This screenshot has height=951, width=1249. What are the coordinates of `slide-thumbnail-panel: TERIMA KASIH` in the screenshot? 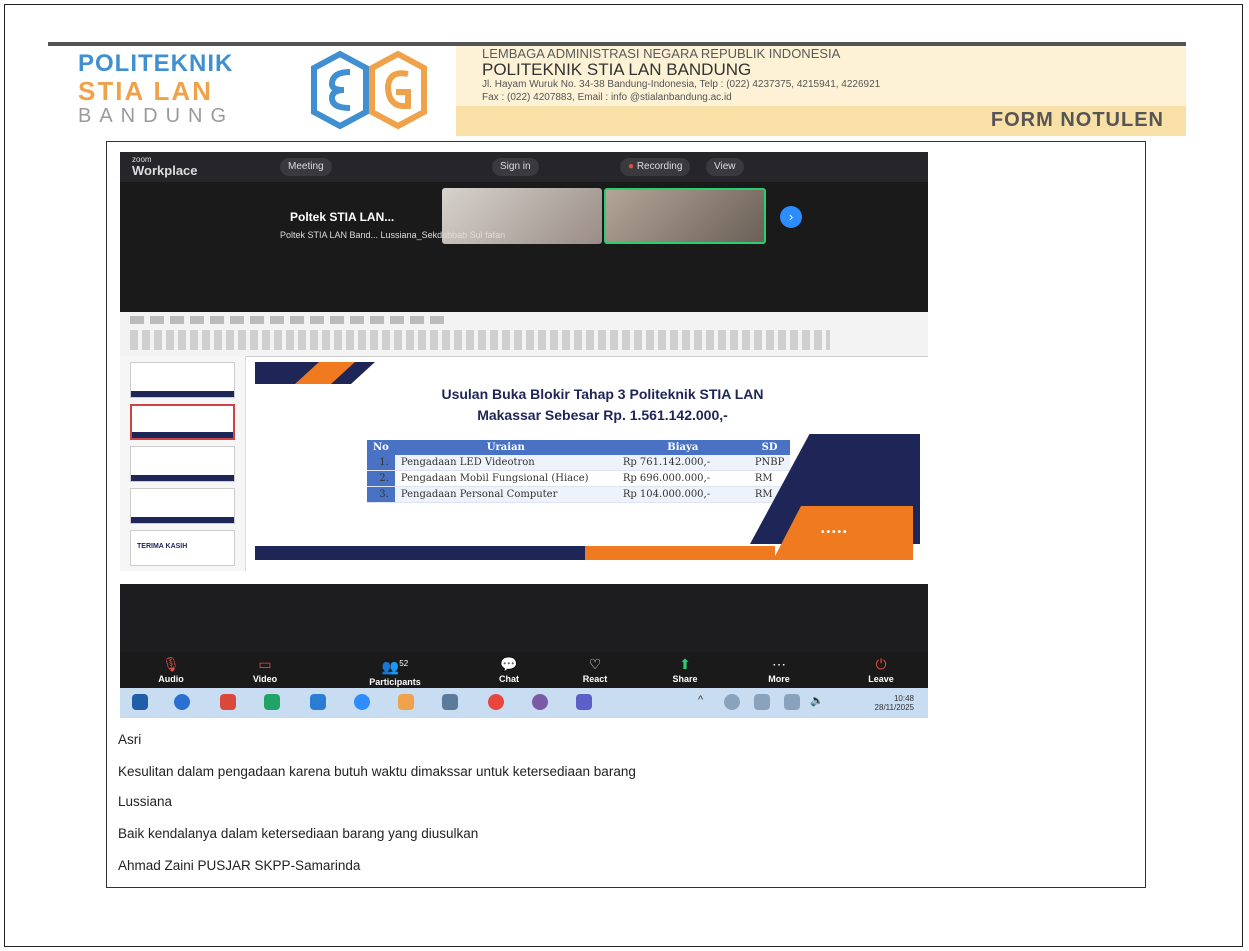 It's located at (183, 463).